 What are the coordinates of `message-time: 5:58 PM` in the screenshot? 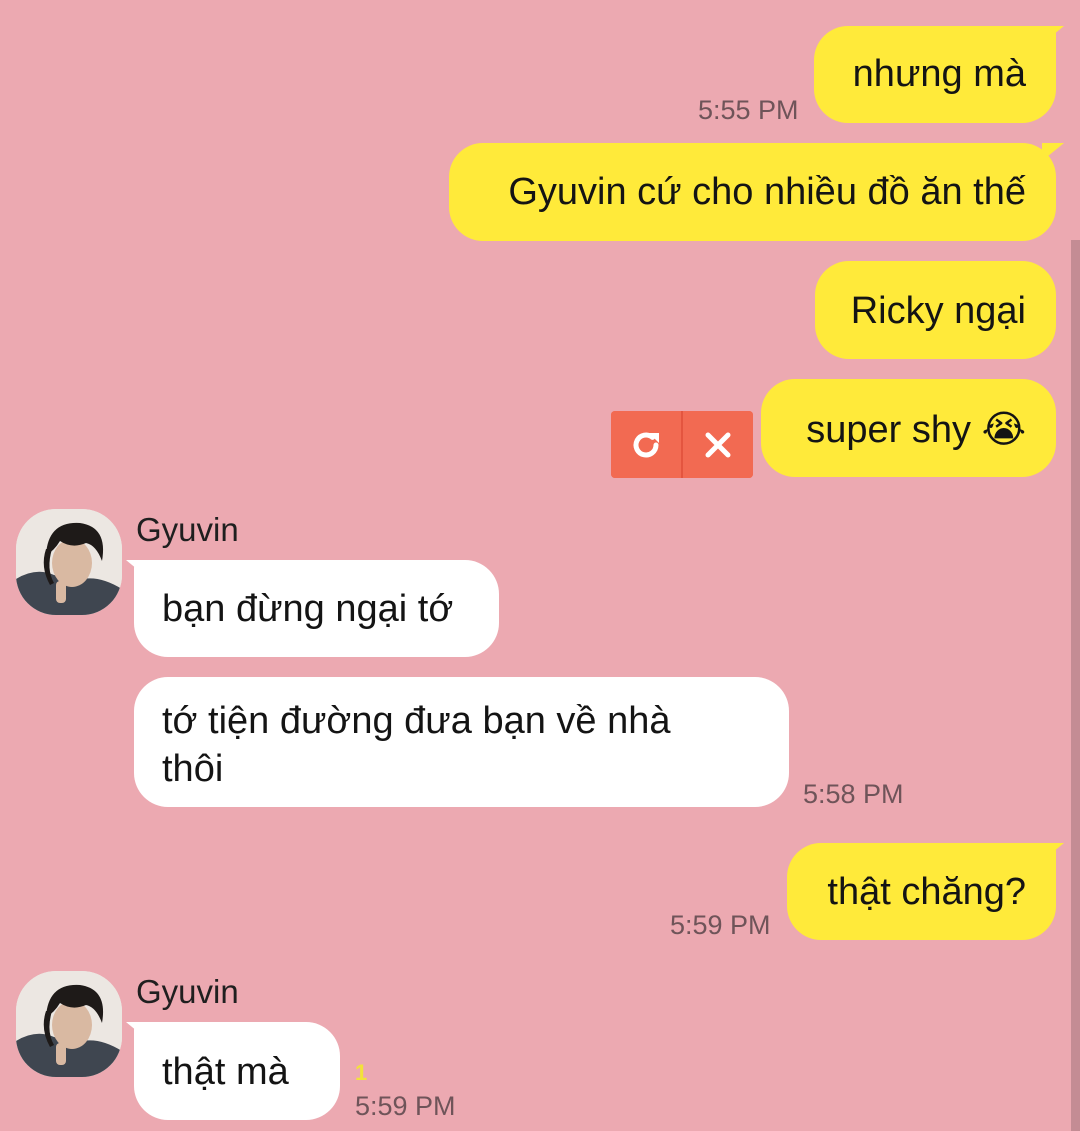 It's located at (853, 794).